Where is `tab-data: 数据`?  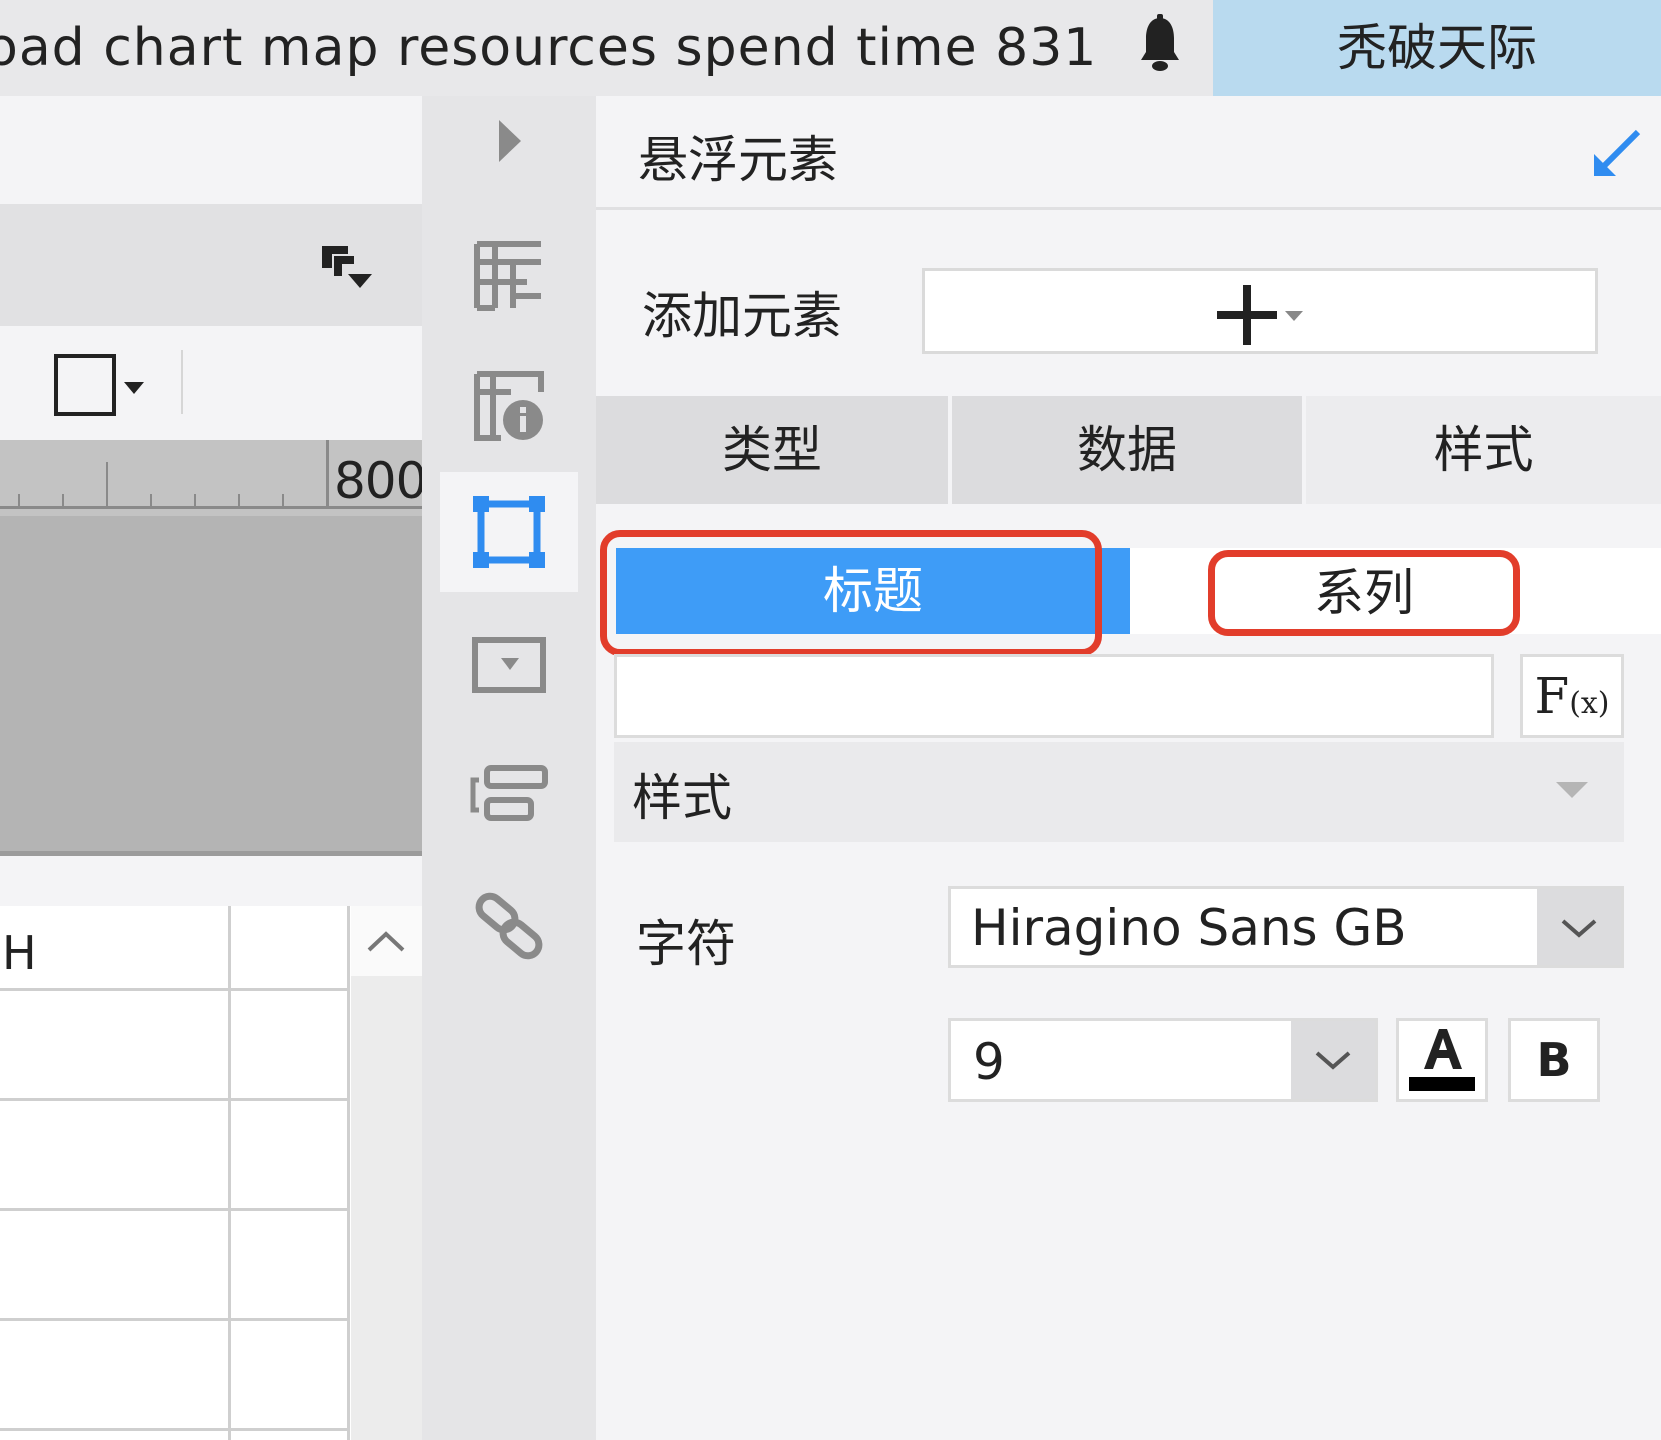 tab-data: 数据 is located at coordinates (1127, 450).